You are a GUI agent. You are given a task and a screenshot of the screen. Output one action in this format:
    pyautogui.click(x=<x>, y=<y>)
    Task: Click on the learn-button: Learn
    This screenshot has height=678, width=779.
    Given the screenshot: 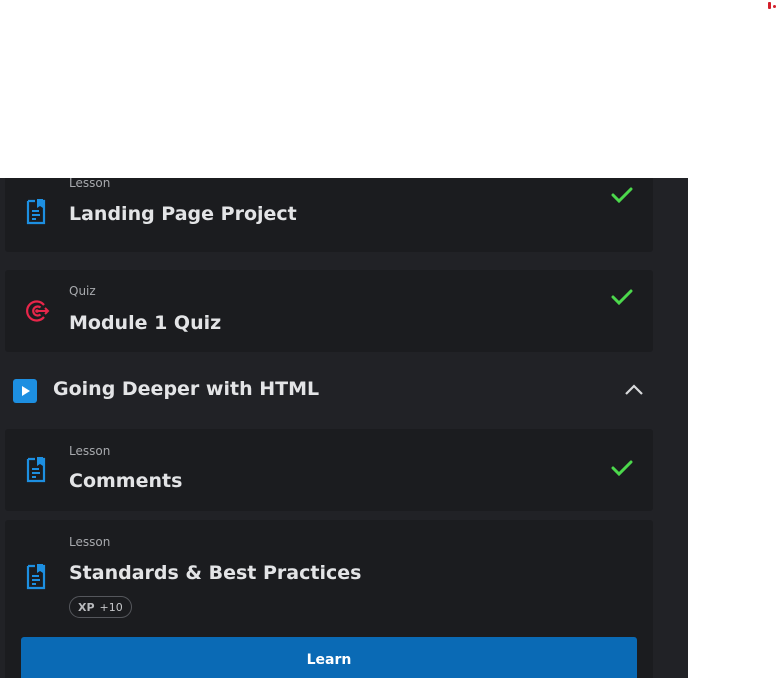 What is the action you would take?
    pyautogui.click(x=329, y=657)
    